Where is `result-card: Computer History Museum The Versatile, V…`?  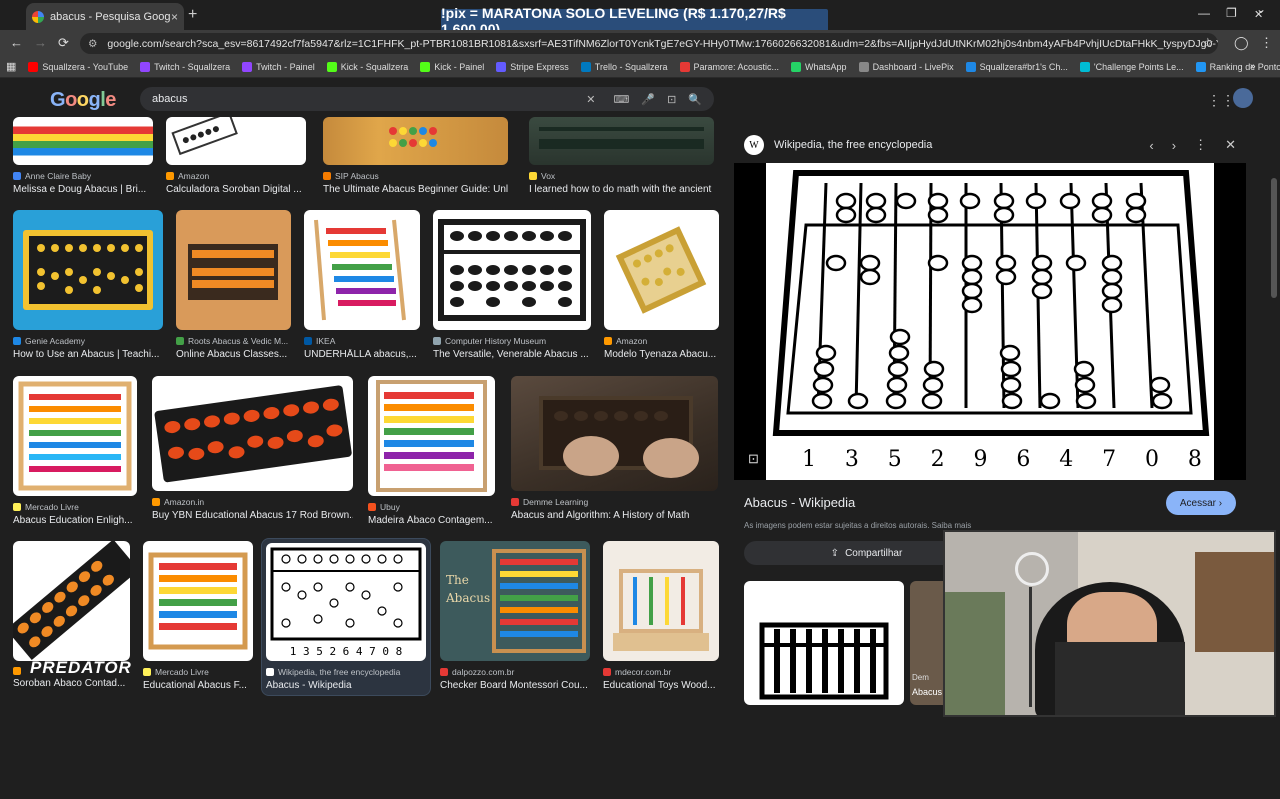
result-card: Computer History Museum The Versatile, V… is located at coordinates (512, 285).